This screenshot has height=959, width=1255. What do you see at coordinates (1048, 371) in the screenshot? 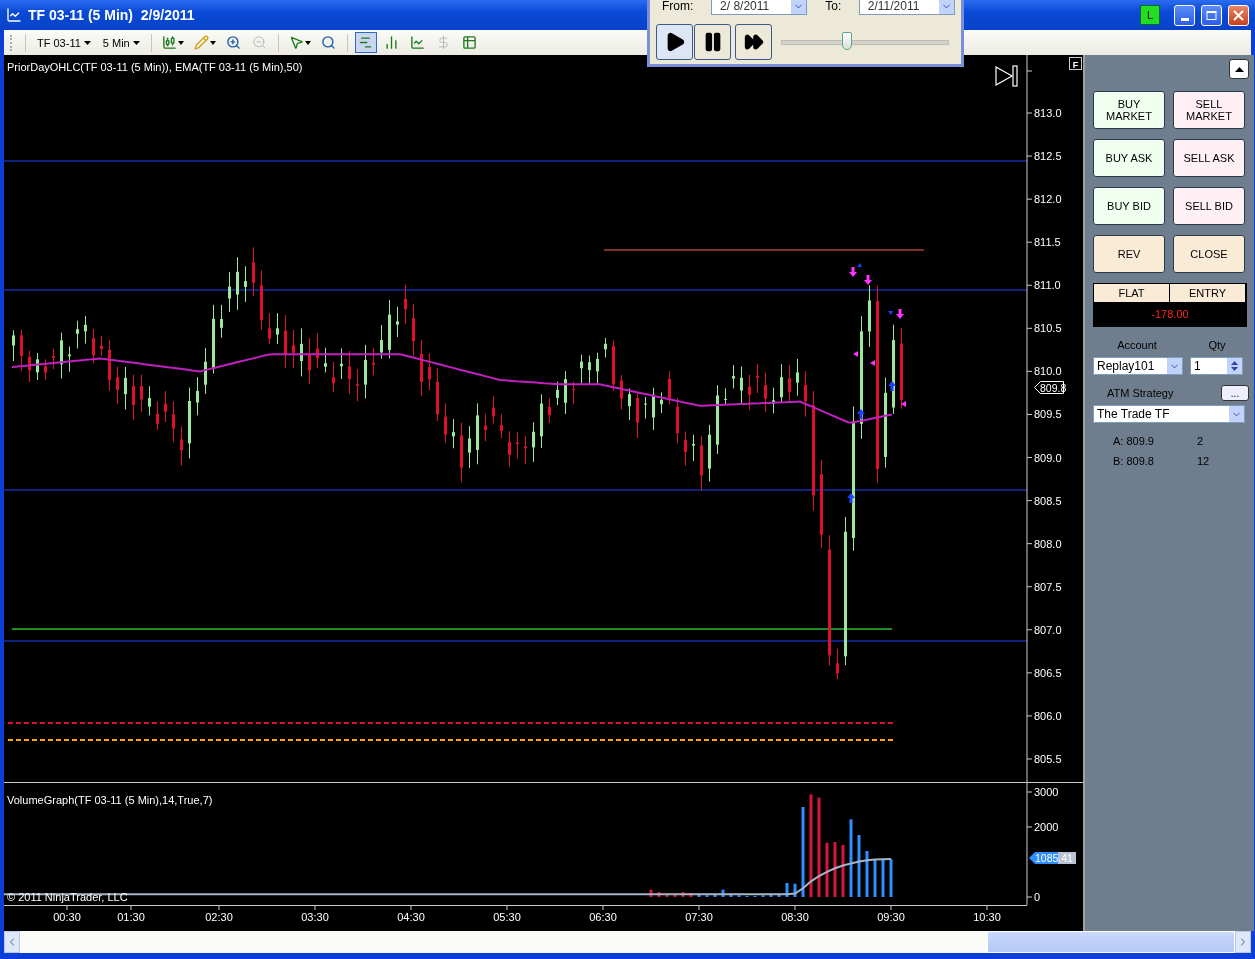
I see `price-axis-label: 810.0` at bounding box center [1048, 371].